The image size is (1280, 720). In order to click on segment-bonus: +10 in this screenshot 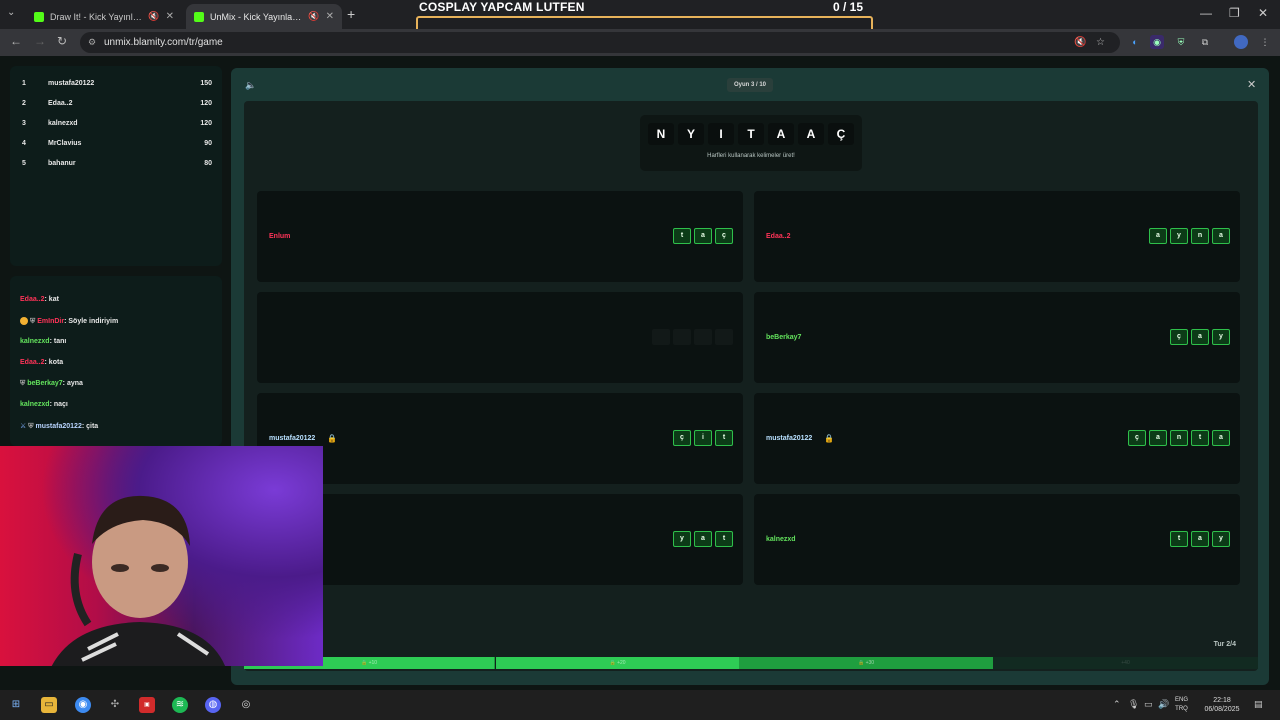, I will do `click(373, 663)`.